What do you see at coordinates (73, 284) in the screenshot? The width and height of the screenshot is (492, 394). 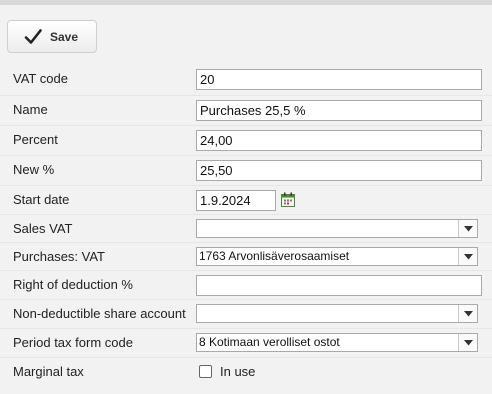 I see `right-of-deduction-label: Right of deduction %` at bounding box center [73, 284].